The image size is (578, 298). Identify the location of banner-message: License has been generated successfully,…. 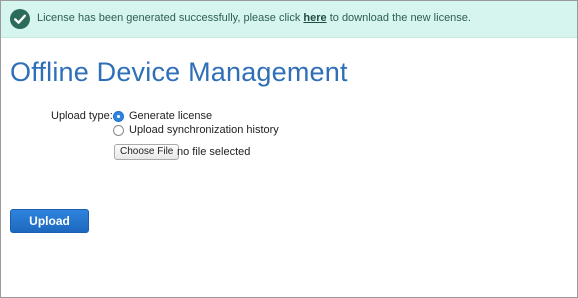
(254, 18).